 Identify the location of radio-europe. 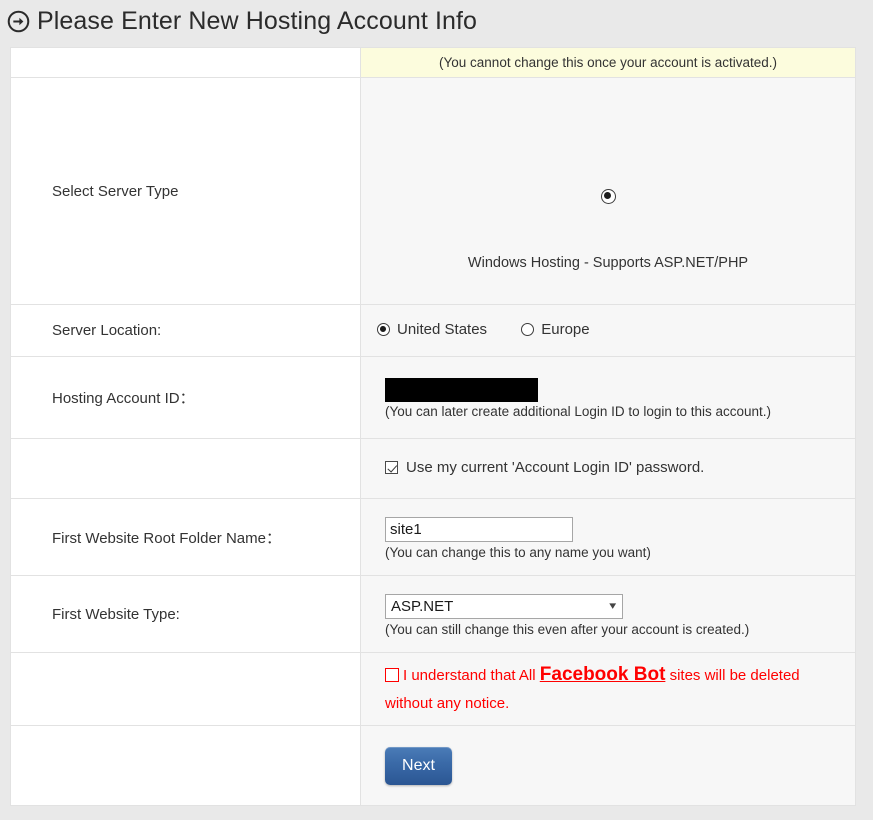
(528, 329).